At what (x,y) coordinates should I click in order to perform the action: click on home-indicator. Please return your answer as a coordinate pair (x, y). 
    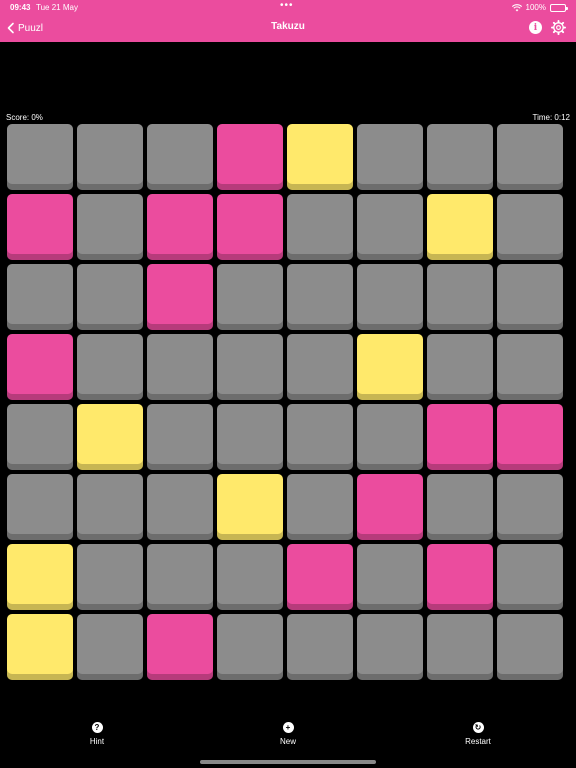
    Looking at the image, I should click on (288, 762).